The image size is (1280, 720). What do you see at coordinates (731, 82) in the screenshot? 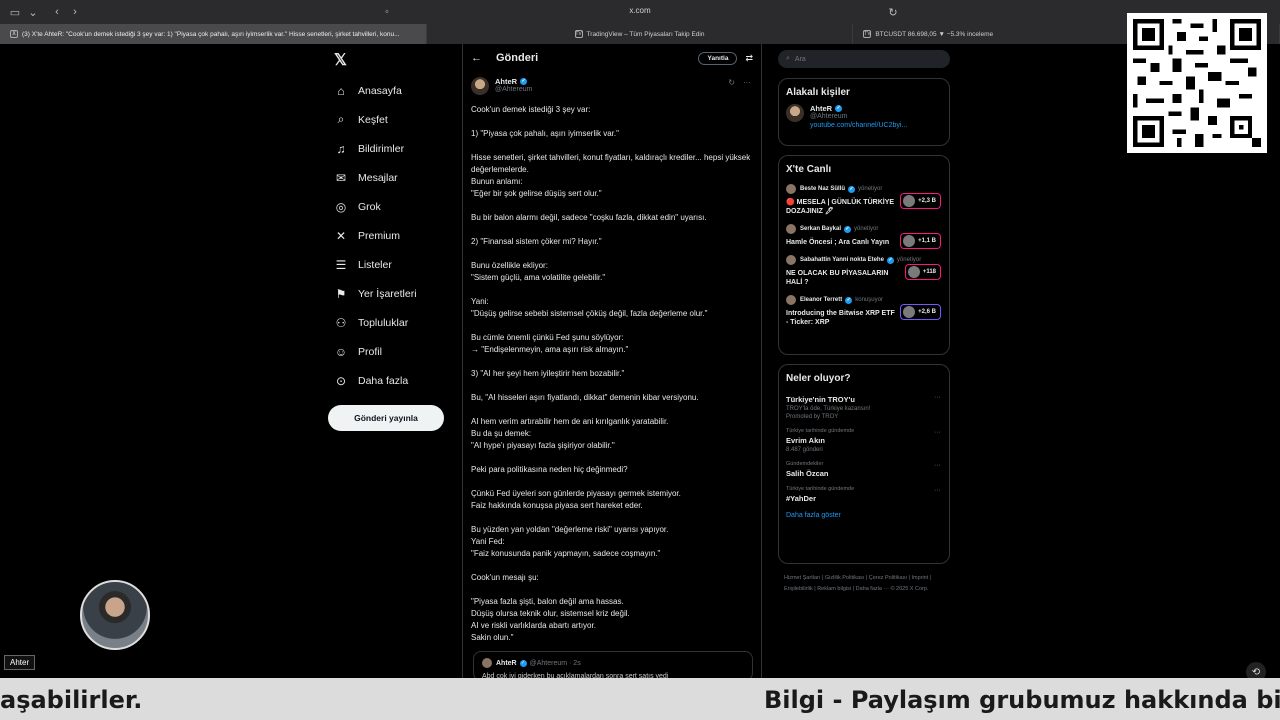
I see `grok-explain-icon: ↻` at bounding box center [731, 82].